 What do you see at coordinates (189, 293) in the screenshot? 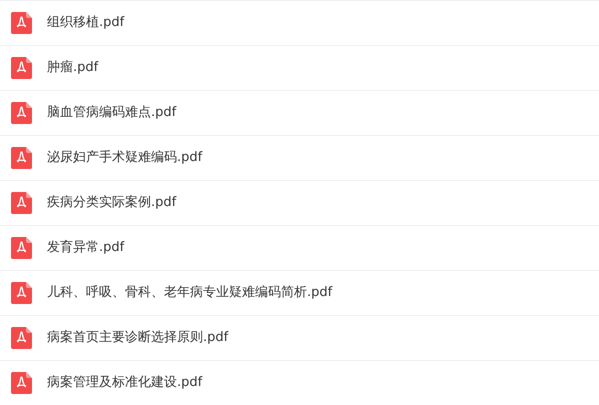
I see `file-name: 儿科、呼吸、骨科、老年病专业疑难编码简析.pdf` at bounding box center [189, 293].